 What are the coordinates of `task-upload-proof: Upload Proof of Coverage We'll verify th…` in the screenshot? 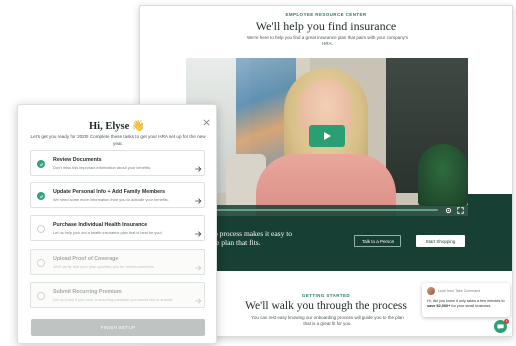 It's located at (117, 262).